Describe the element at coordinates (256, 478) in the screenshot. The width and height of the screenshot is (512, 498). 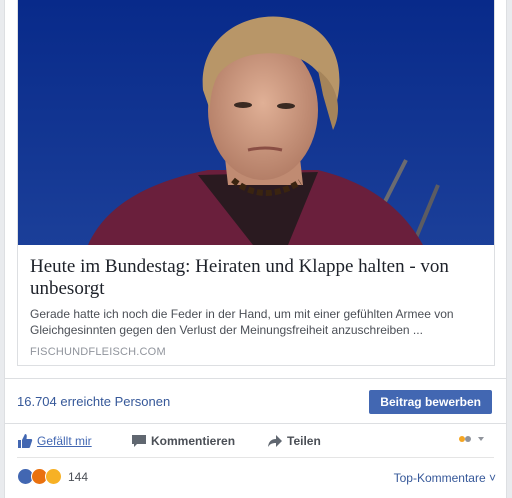
I see `reaction-summary: 144 Top-Kommentare ˅` at that location.